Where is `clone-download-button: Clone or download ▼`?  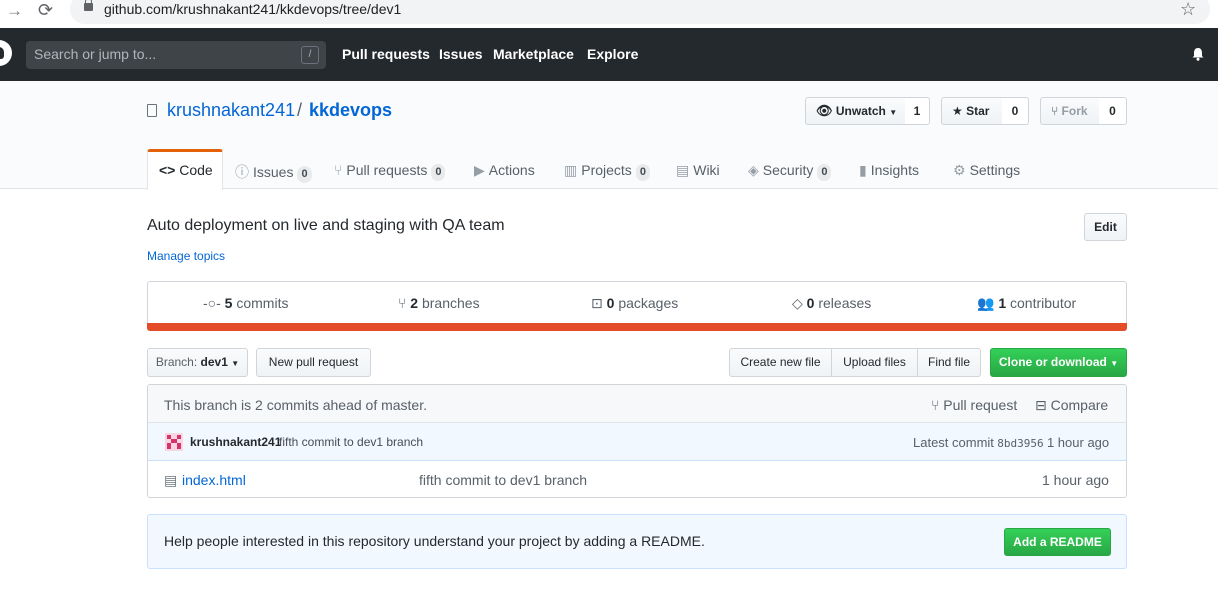
clone-download-button: Clone or download ▼ is located at coordinates (1058, 362).